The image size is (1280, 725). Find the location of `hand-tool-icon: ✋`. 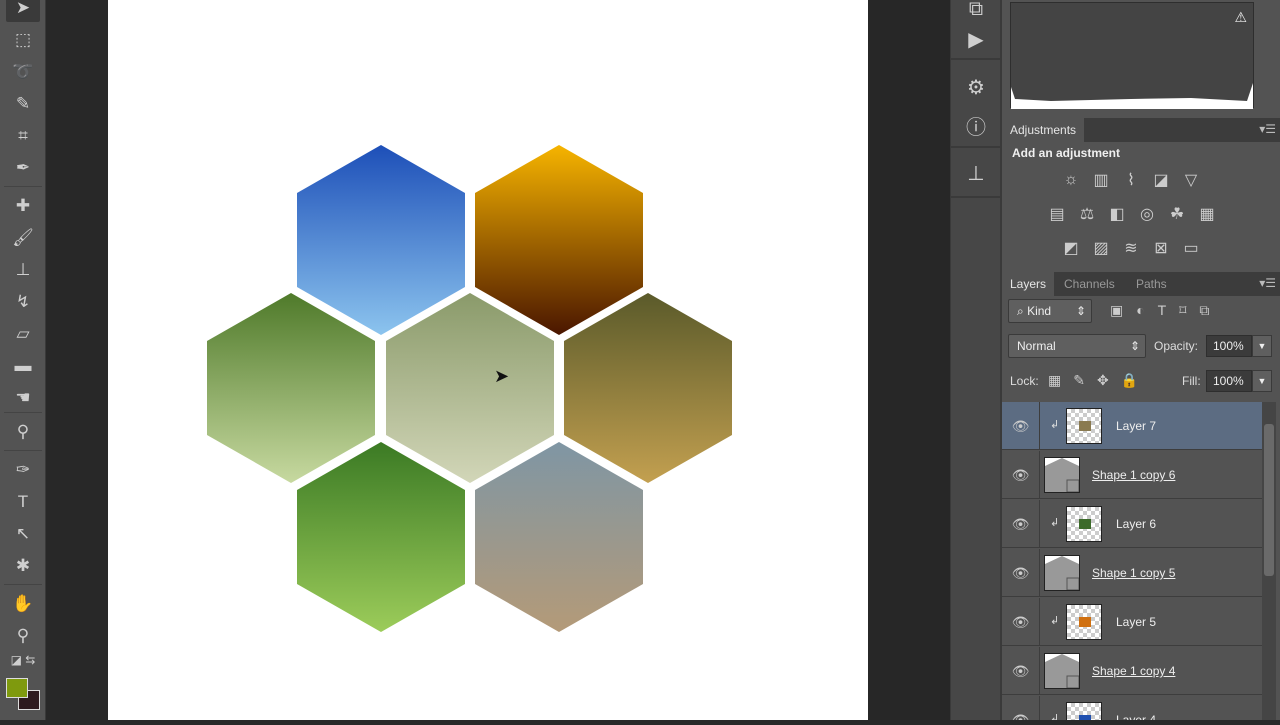

hand-tool-icon: ✋ is located at coordinates (23, 604).